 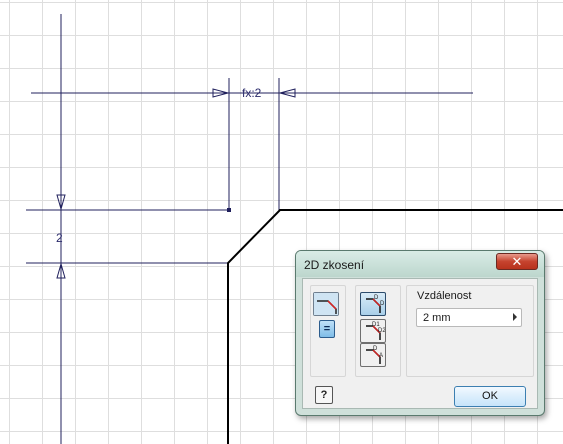 I want to click on close-button: ✕, so click(x=517, y=261).